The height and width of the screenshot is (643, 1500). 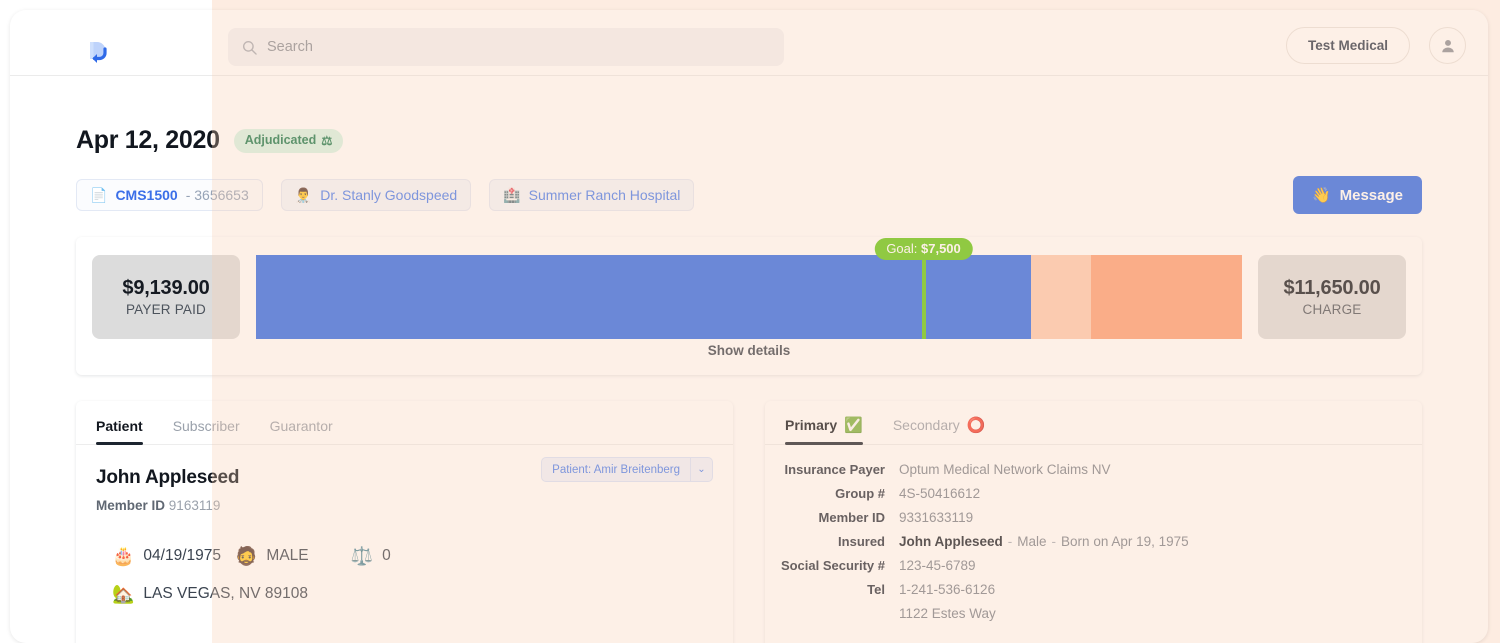 I want to click on insured-born: Born on Apr 19, 1975, so click(x=1125, y=541).